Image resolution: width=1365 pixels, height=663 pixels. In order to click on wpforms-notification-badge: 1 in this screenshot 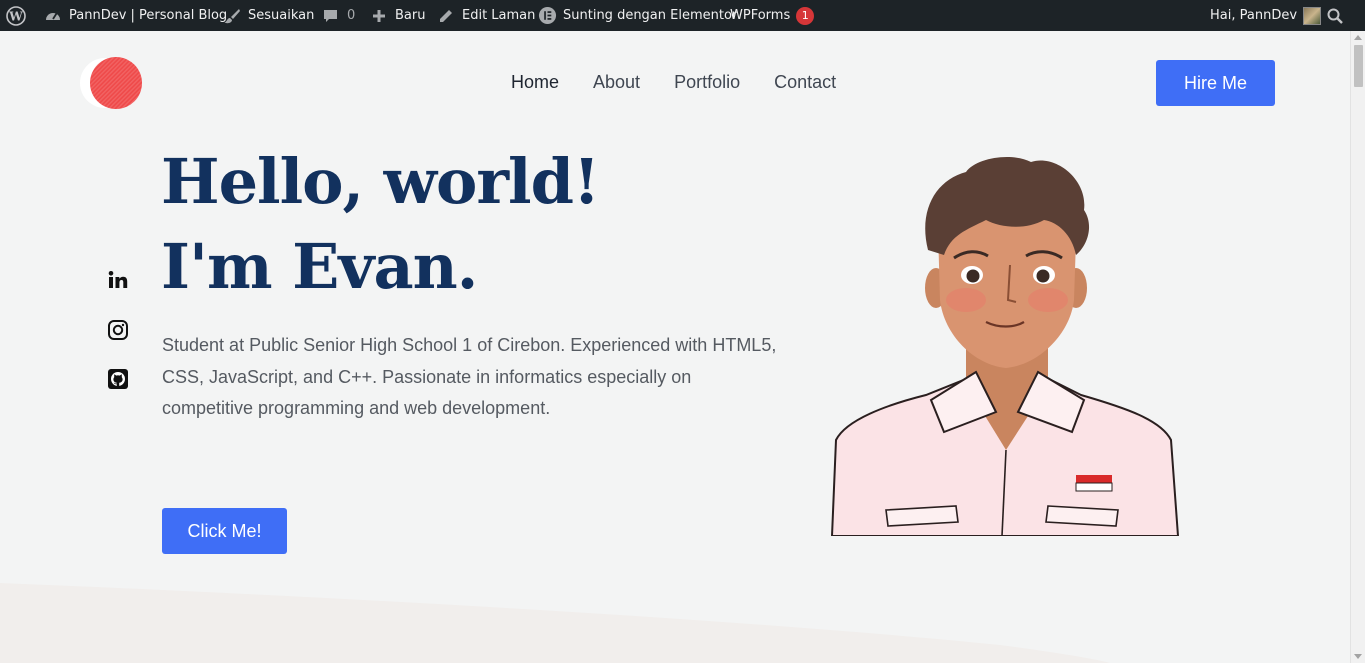, I will do `click(805, 15)`.